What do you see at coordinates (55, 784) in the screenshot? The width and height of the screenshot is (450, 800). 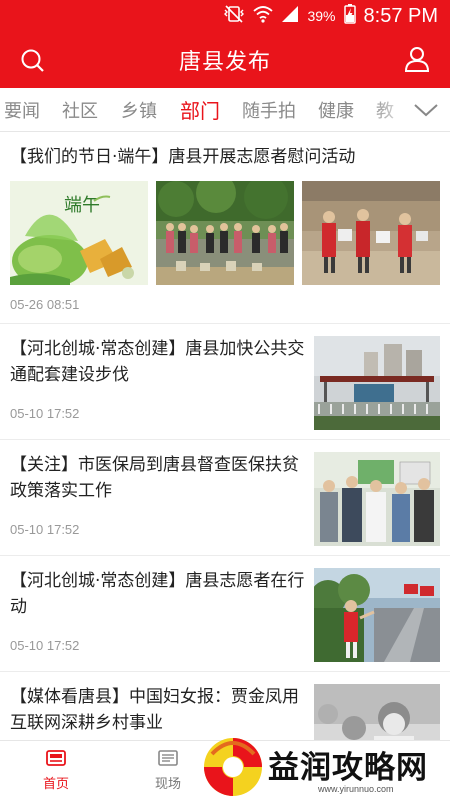 I see `nav-label: 首页` at bounding box center [55, 784].